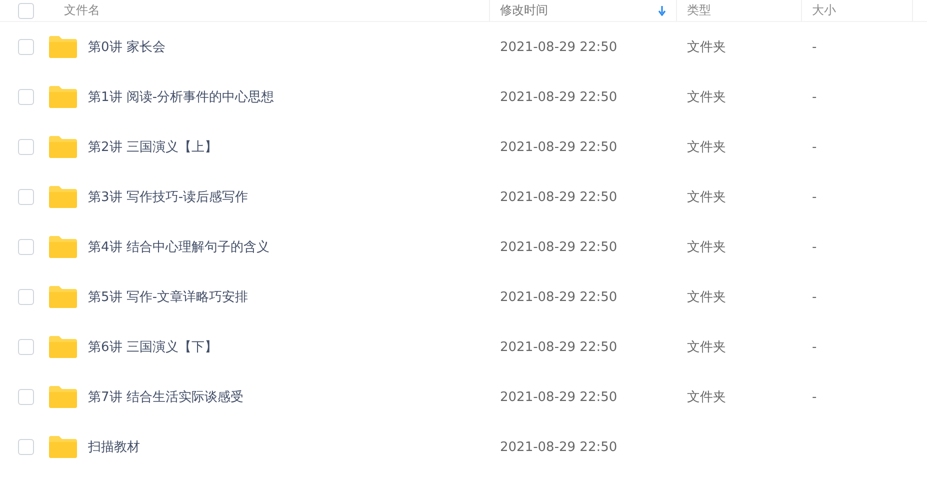 The height and width of the screenshot is (484, 927). What do you see at coordinates (82, 10) in the screenshot?
I see `column-header: 文件名` at bounding box center [82, 10].